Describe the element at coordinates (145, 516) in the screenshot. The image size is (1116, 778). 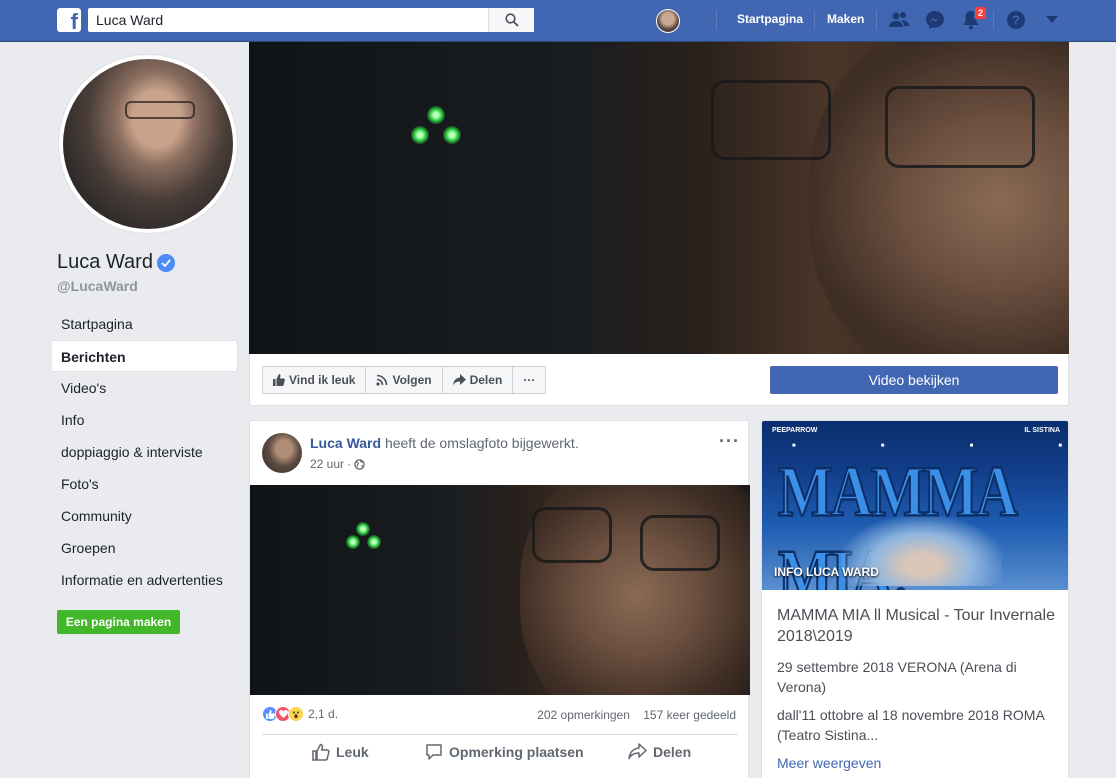
I see `sidebar-item-community: Community` at that location.